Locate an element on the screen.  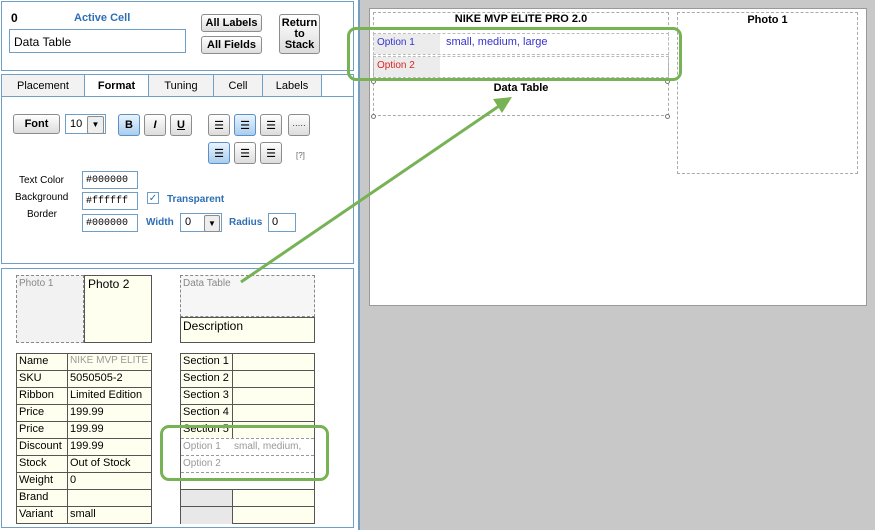
arrow-head is located at coordinates (502, 105).